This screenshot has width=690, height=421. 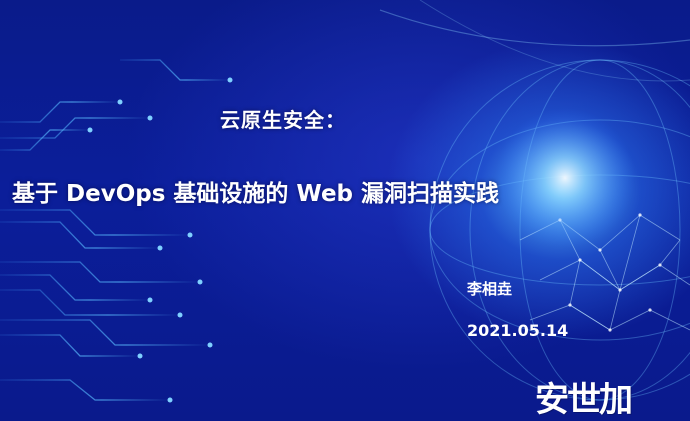 I want to click on presentation-date: 2021.05.14, so click(x=518, y=330).